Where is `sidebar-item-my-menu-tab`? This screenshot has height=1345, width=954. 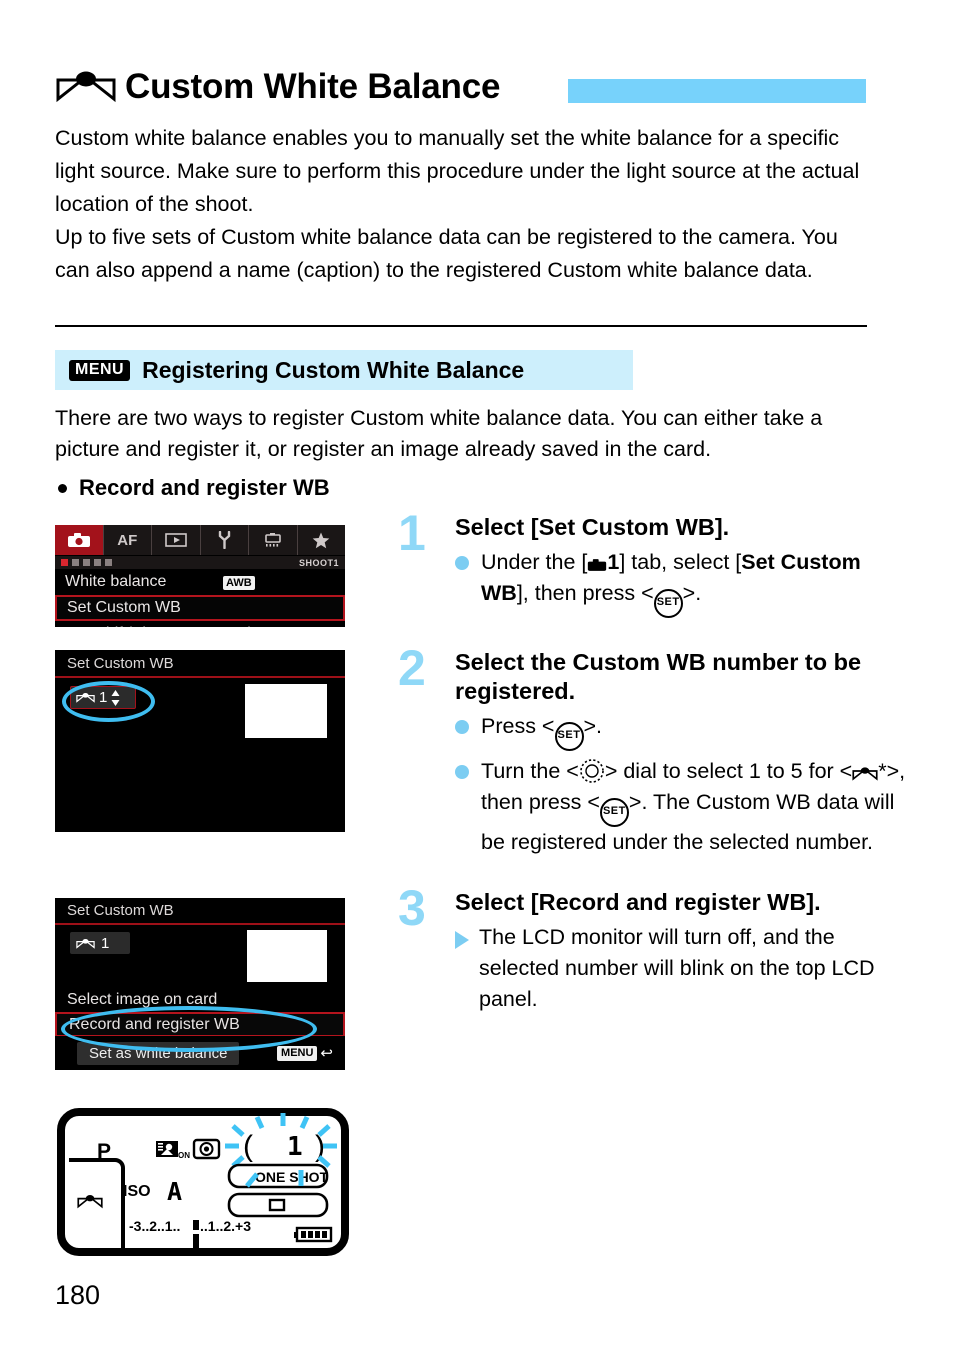
sidebar-item-my-menu-tab is located at coordinates (322, 540).